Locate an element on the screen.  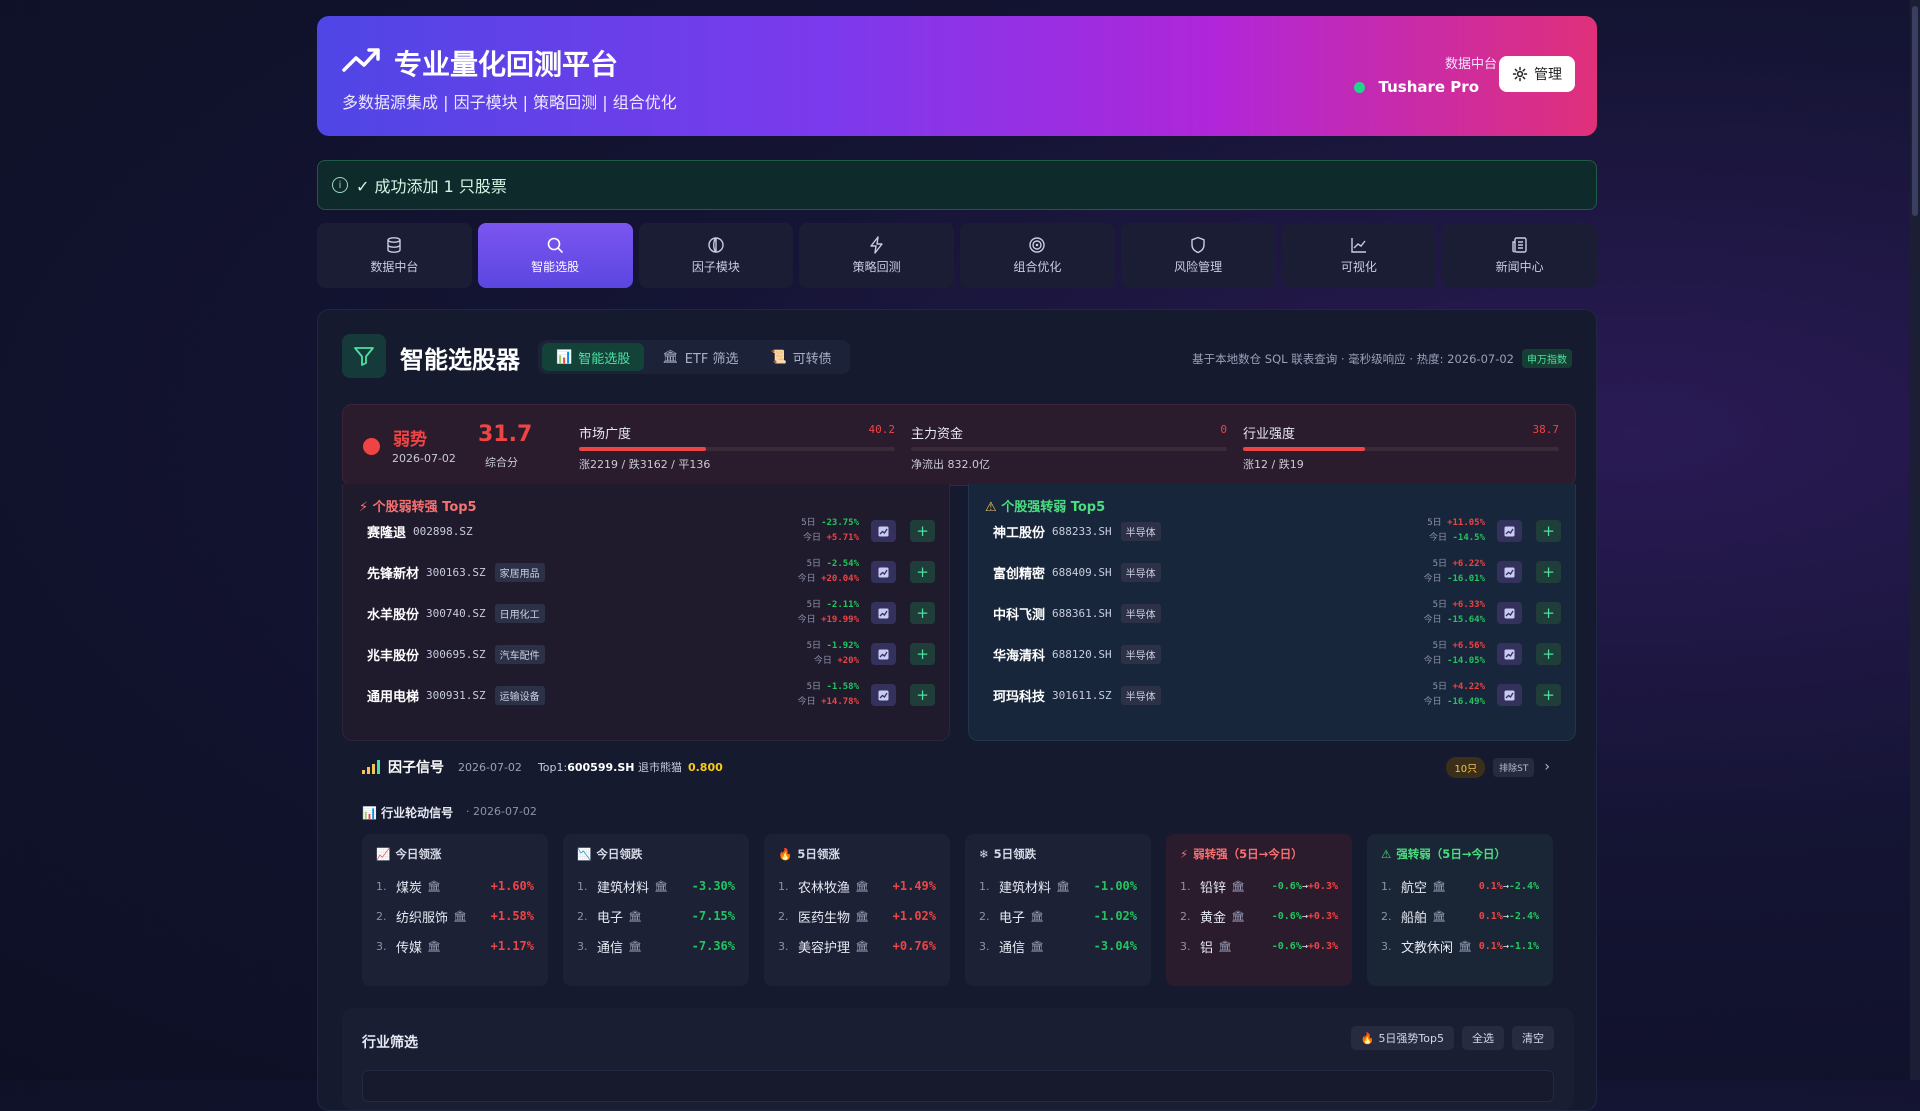
metric-value: 38.7 is located at coordinates (1546, 429).